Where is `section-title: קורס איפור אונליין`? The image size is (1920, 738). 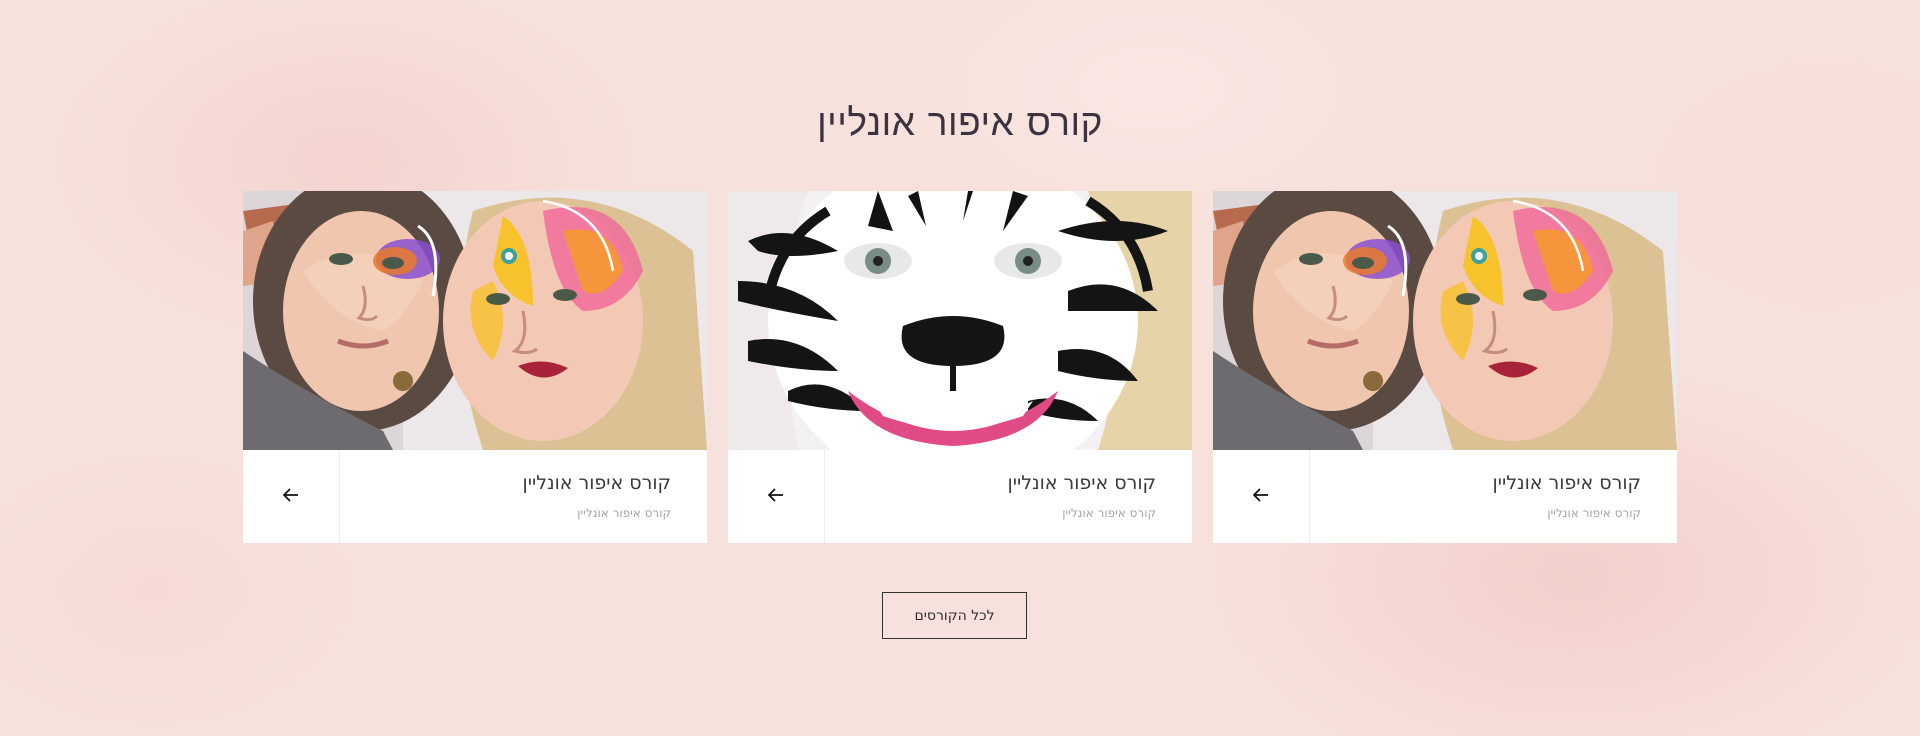
section-title: קורס איפור אונליין is located at coordinates (960, 122).